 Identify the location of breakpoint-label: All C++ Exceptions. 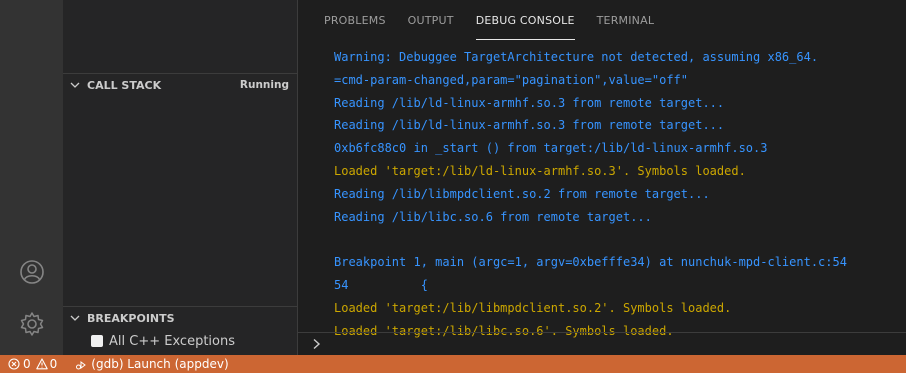
(172, 341).